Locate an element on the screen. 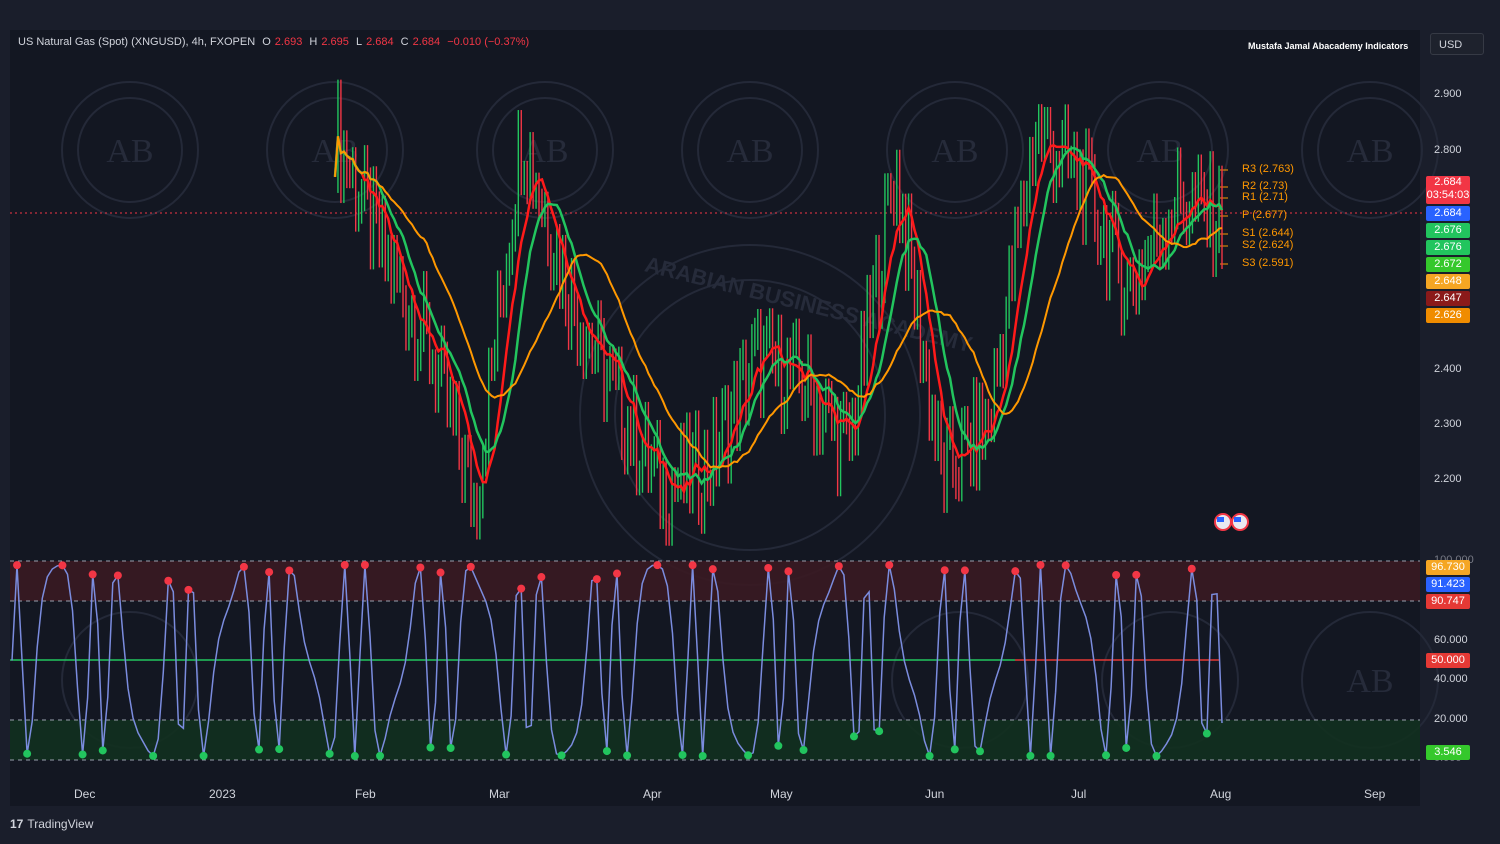  time-label: Aug is located at coordinates (1221, 794).